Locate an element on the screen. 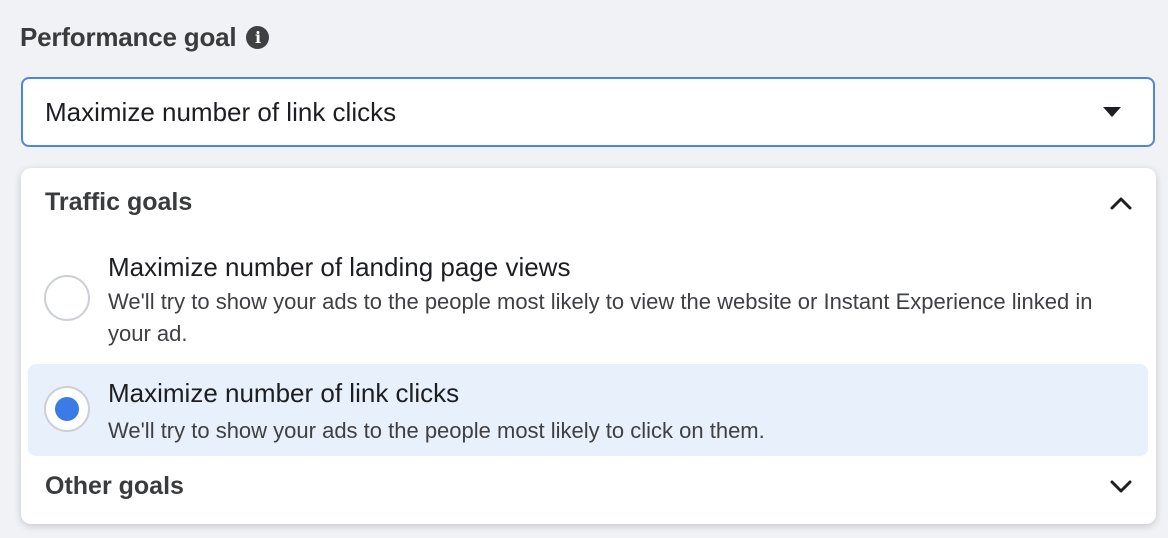 This screenshot has width=1168, height=538. radio-dot is located at coordinates (67, 409).